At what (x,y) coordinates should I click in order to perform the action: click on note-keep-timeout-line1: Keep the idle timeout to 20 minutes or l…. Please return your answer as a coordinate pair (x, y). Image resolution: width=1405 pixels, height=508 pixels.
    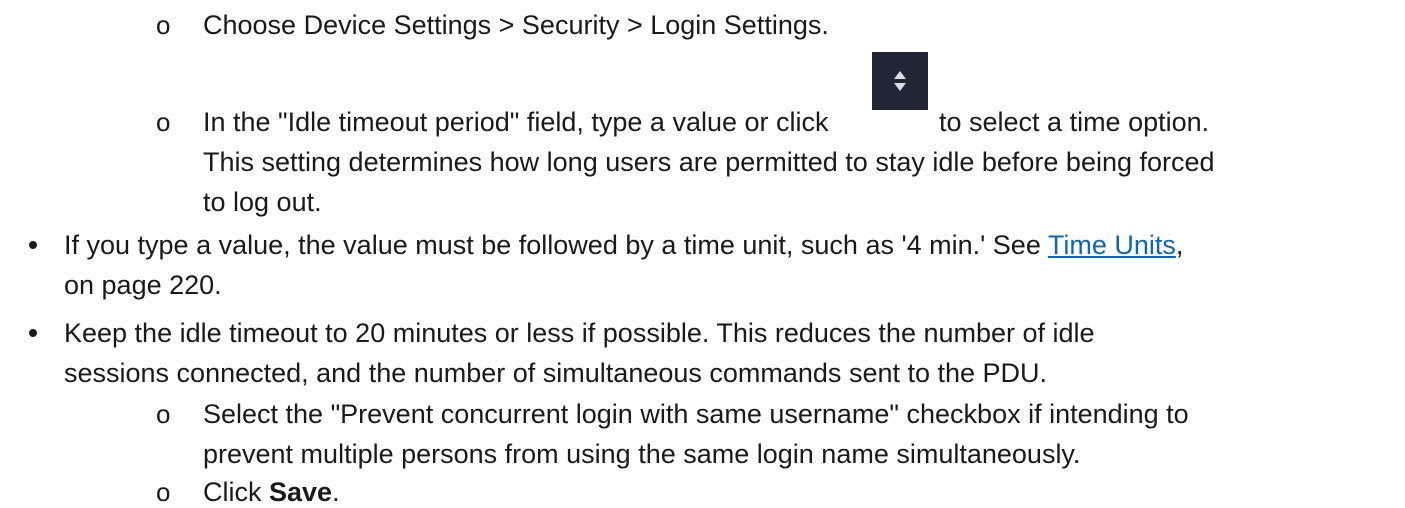
    Looking at the image, I should click on (579, 333).